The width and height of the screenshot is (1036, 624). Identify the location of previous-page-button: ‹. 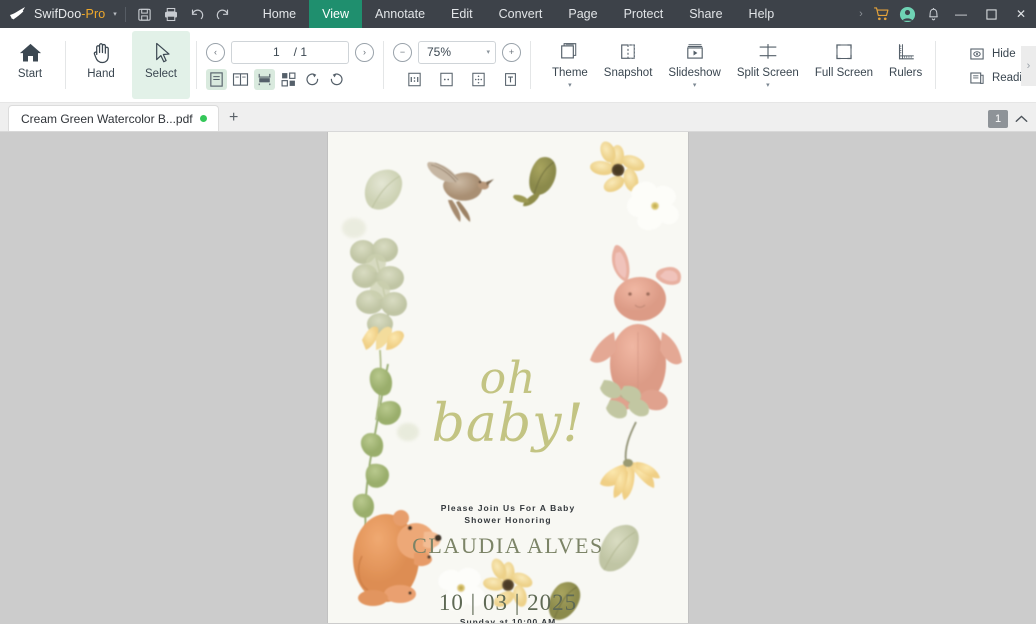
(215, 52).